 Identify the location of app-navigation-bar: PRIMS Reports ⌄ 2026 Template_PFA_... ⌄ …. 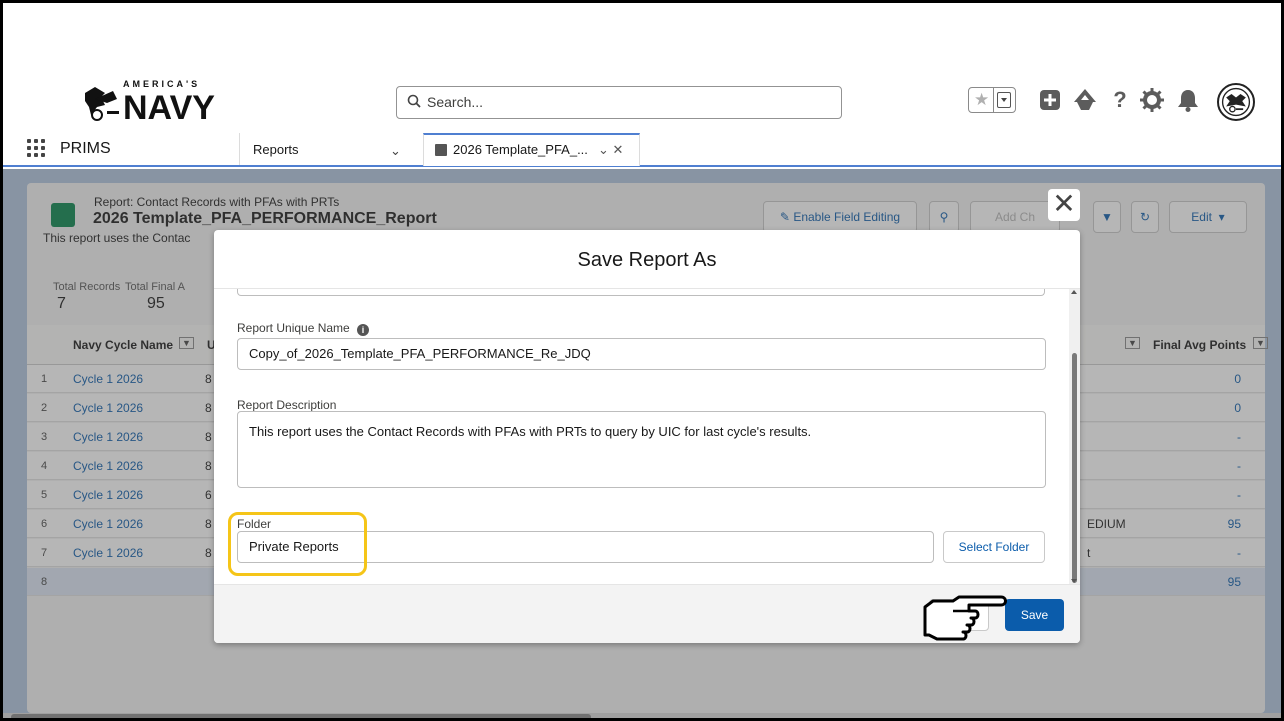
(642, 150).